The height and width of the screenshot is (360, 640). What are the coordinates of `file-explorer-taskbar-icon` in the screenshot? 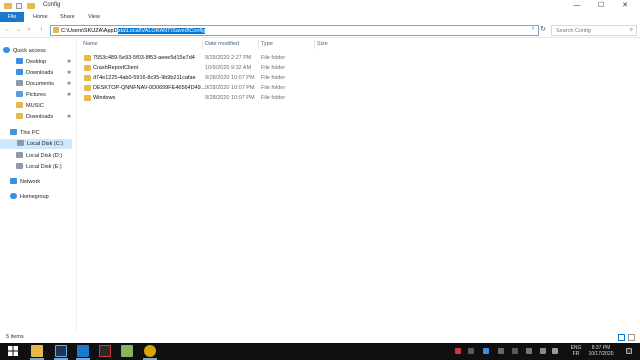 It's located at (37, 351).